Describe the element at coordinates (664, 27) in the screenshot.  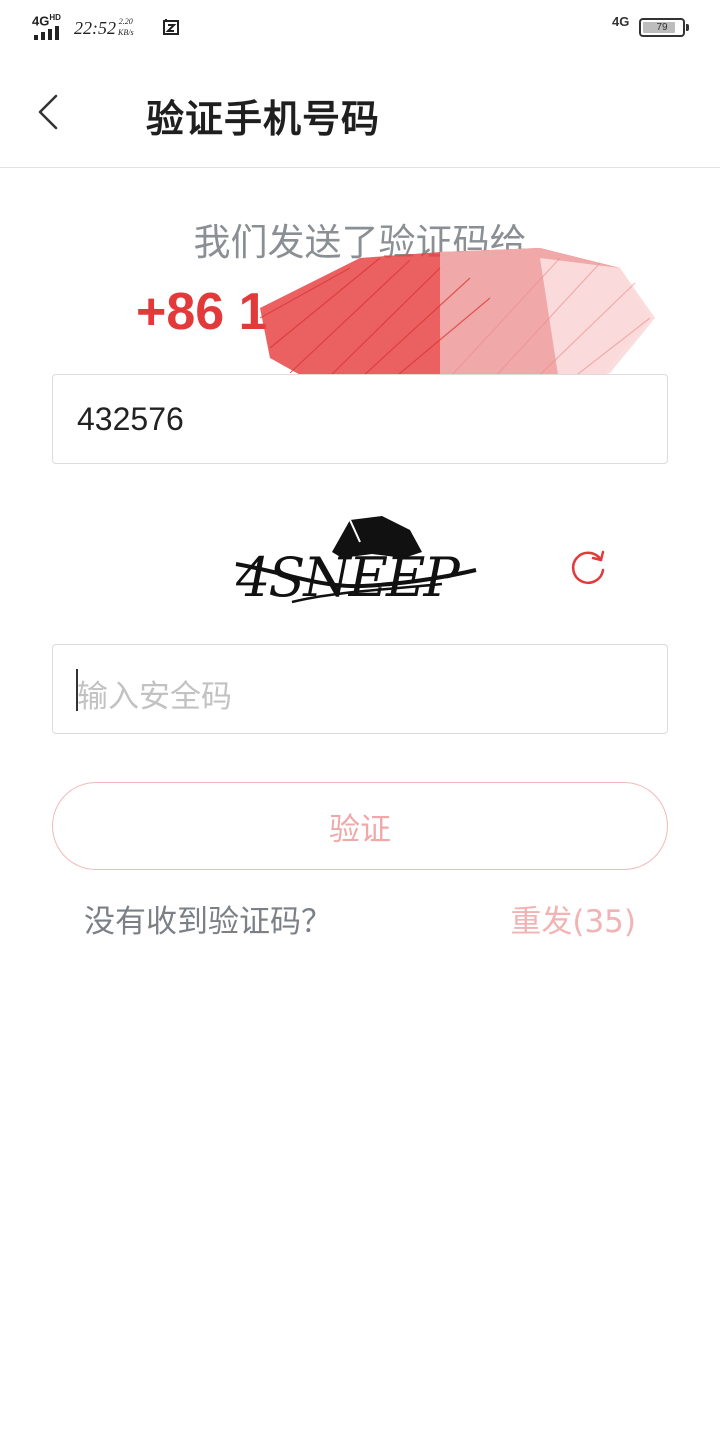
I see `battery-icon: 79` at that location.